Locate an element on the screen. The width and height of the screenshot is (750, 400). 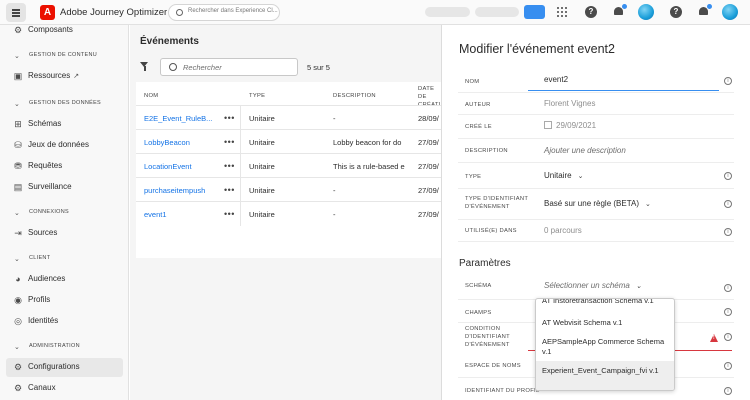
avatar is located at coordinates (646, 12).